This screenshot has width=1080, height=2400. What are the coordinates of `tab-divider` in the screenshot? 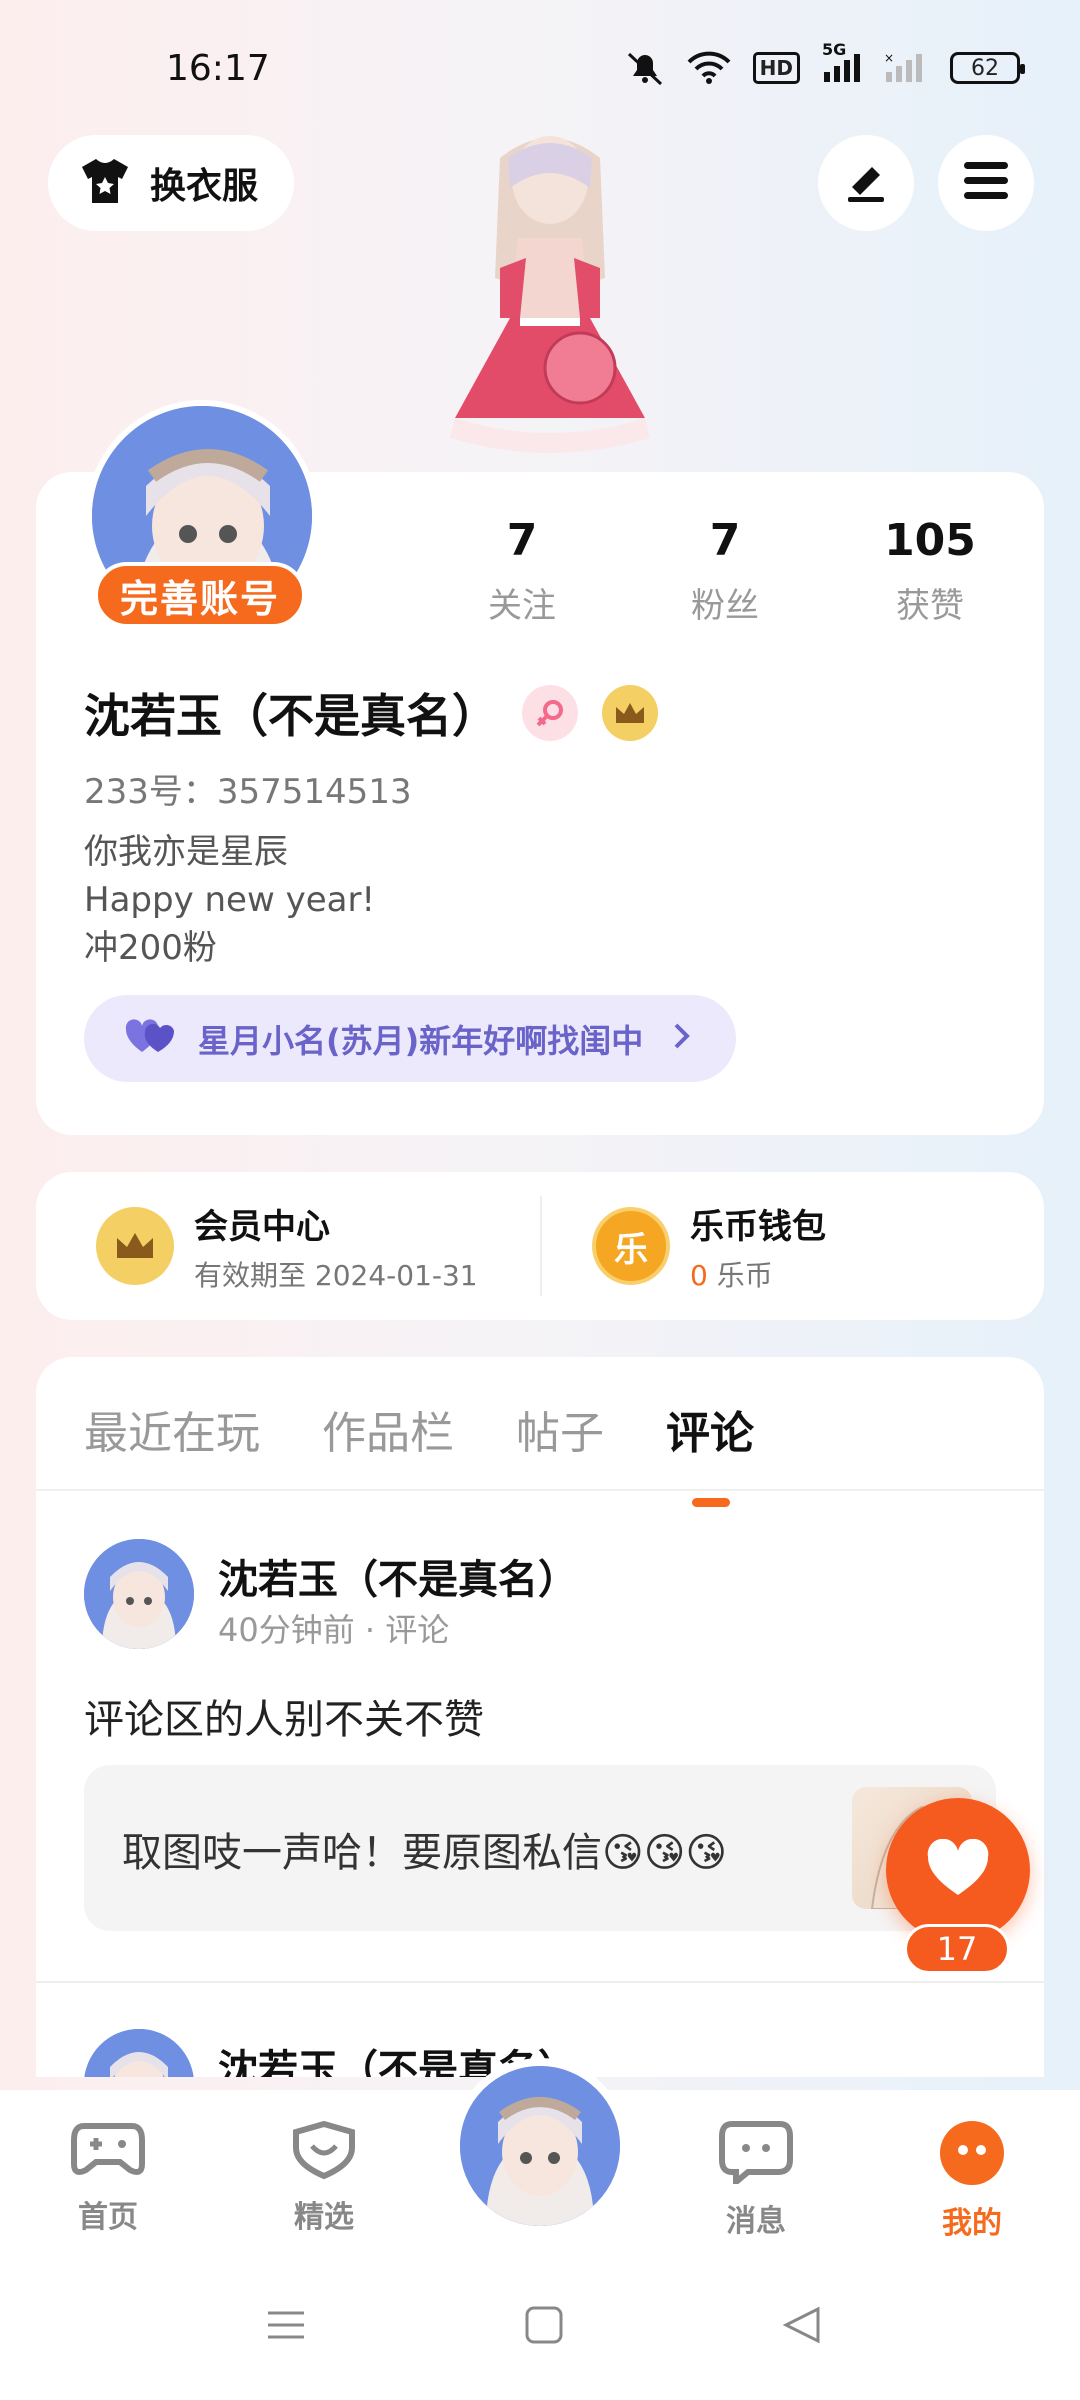 It's located at (540, 1490).